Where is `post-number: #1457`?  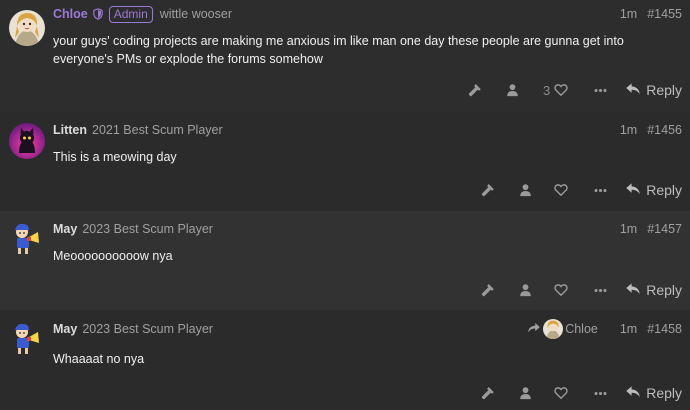
post-number: #1457 is located at coordinates (664, 229).